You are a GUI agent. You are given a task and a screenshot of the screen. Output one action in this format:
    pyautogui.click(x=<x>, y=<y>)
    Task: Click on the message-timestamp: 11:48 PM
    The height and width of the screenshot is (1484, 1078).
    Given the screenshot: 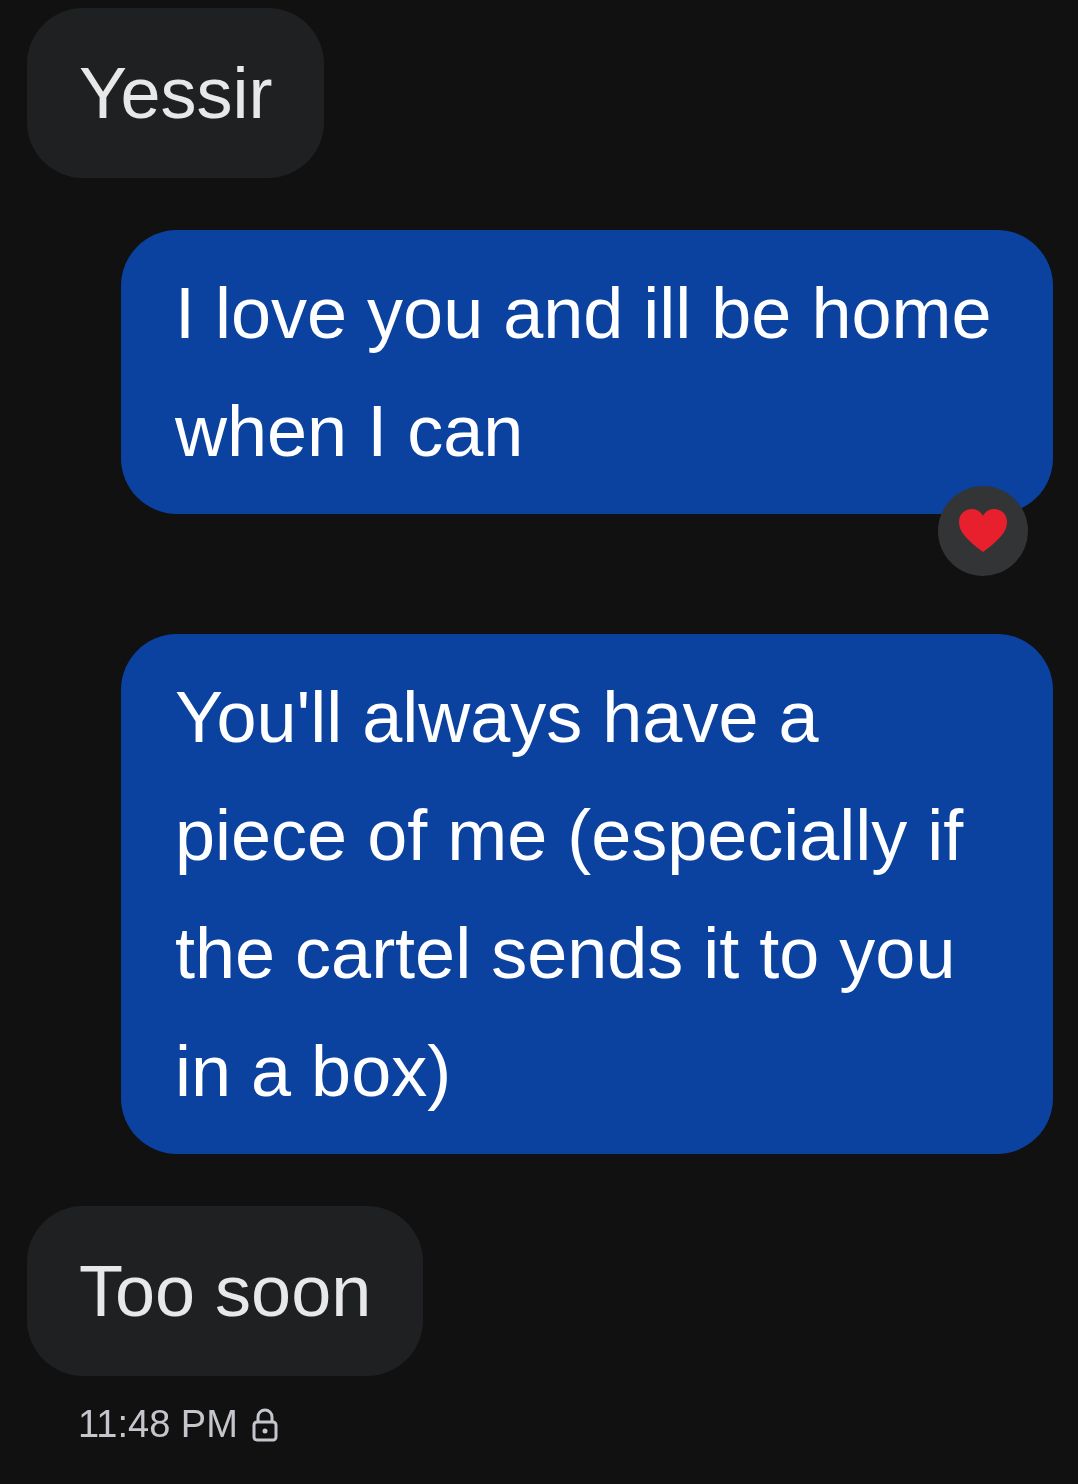 What is the action you would take?
    pyautogui.click(x=158, y=1424)
    